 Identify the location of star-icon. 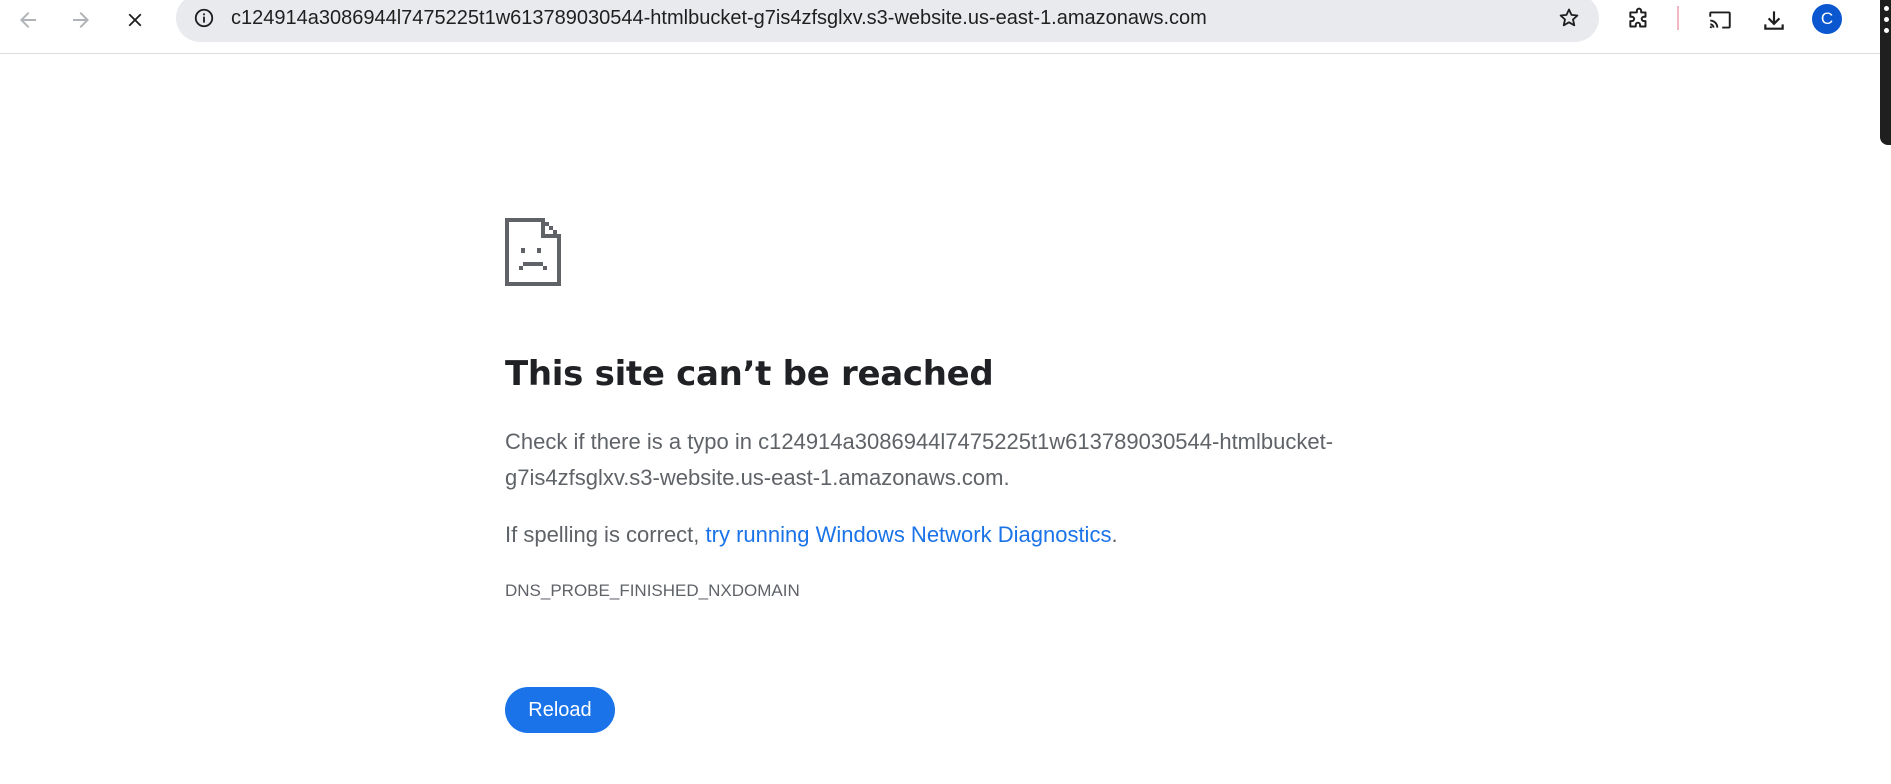
(1569, 17).